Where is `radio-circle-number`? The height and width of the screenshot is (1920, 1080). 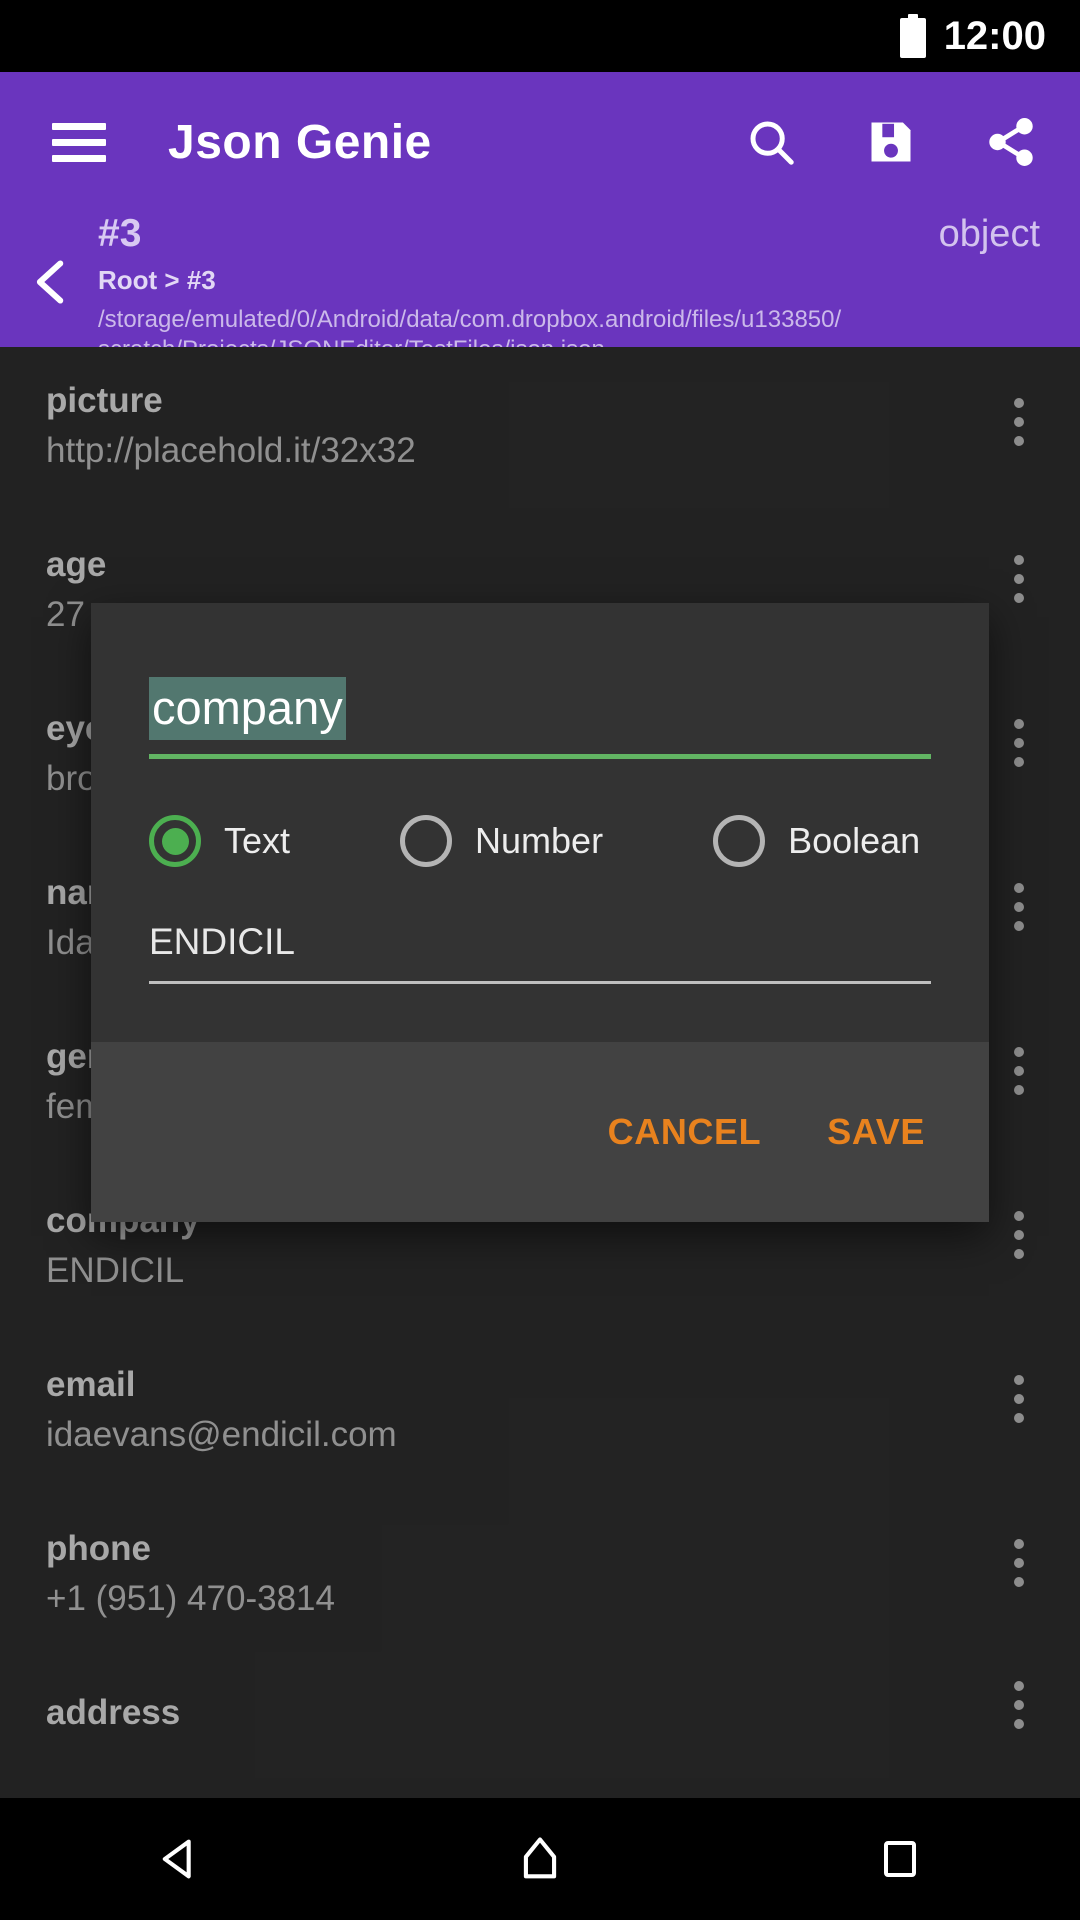 radio-circle-number is located at coordinates (426, 841).